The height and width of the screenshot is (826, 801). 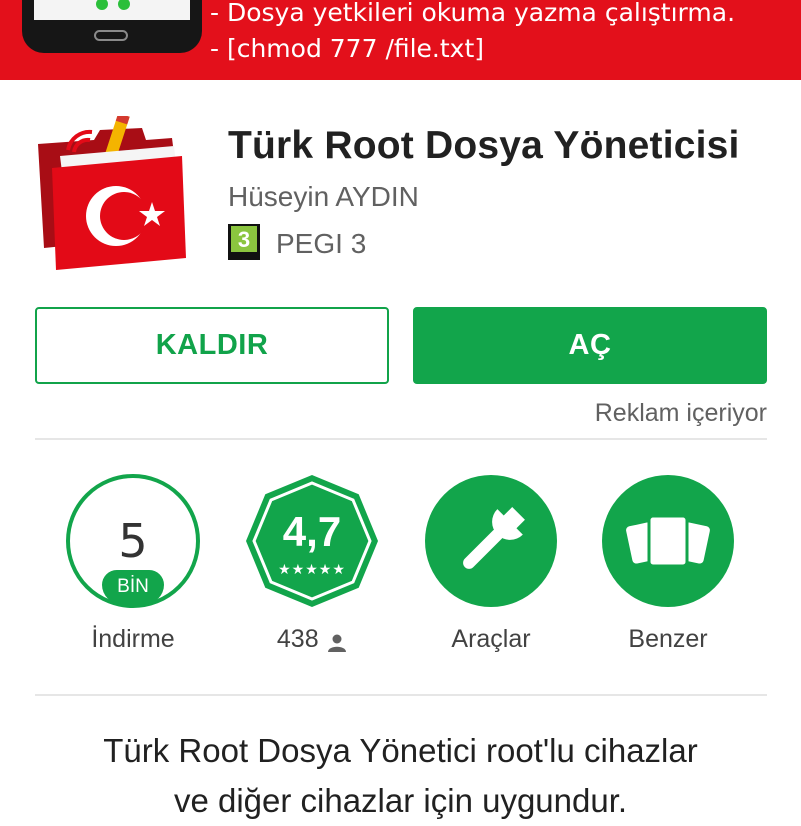 What do you see at coordinates (312, 531) in the screenshot?
I see `rating-value: 4,7` at bounding box center [312, 531].